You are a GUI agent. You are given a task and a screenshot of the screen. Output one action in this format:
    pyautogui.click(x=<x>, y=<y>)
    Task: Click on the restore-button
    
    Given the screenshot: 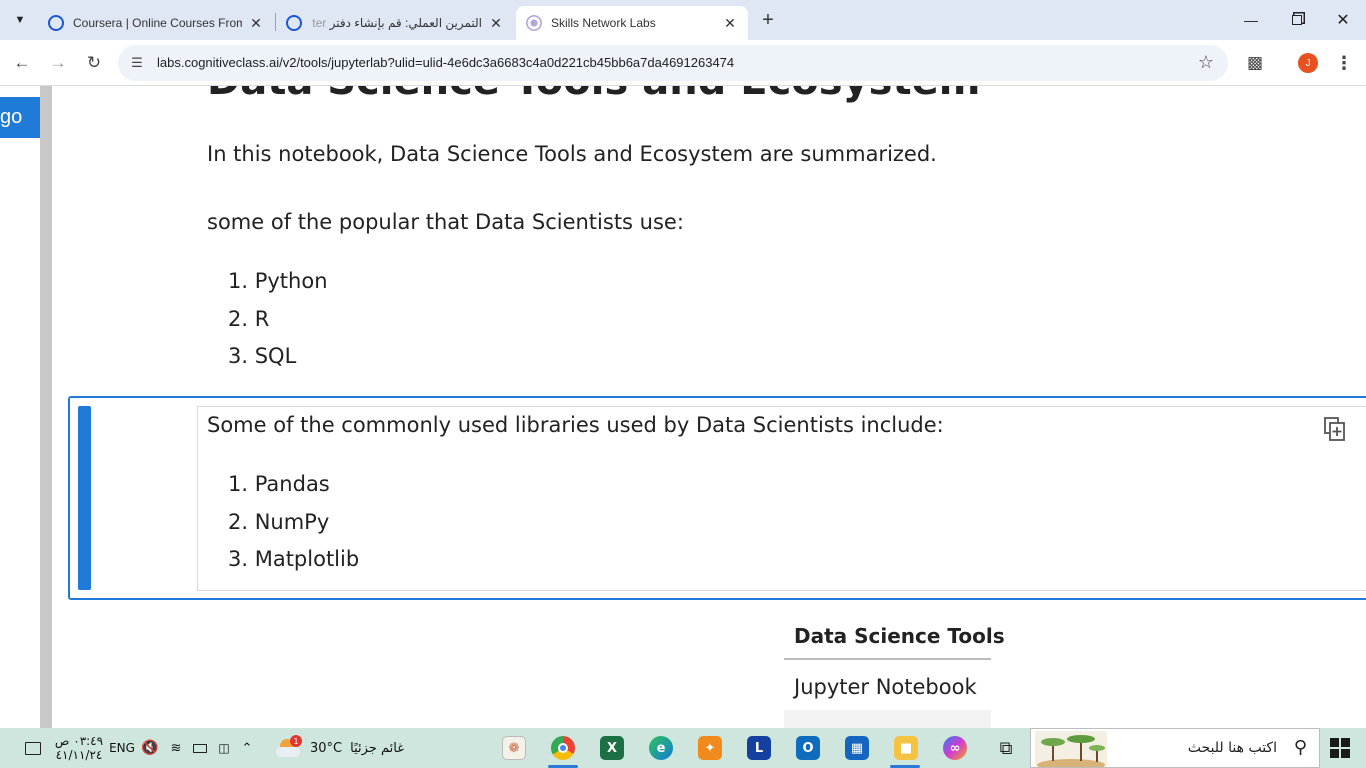 What is the action you would take?
    pyautogui.click(x=1297, y=20)
    